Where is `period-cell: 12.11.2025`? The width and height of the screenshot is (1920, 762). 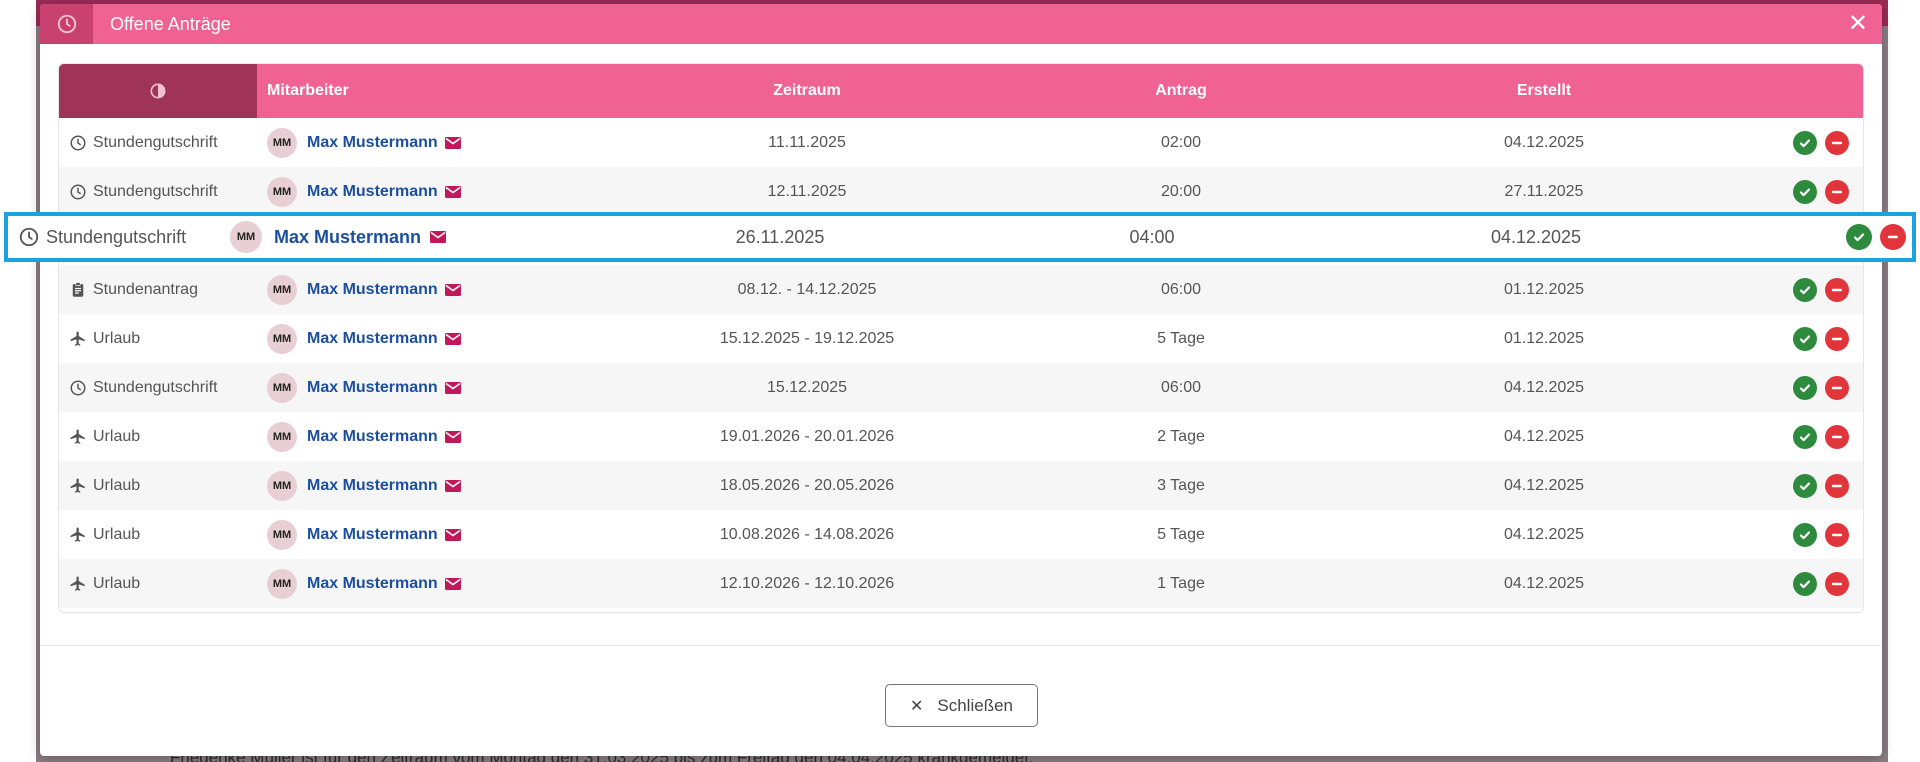 period-cell: 12.11.2025 is located at coordinates (807, 191).